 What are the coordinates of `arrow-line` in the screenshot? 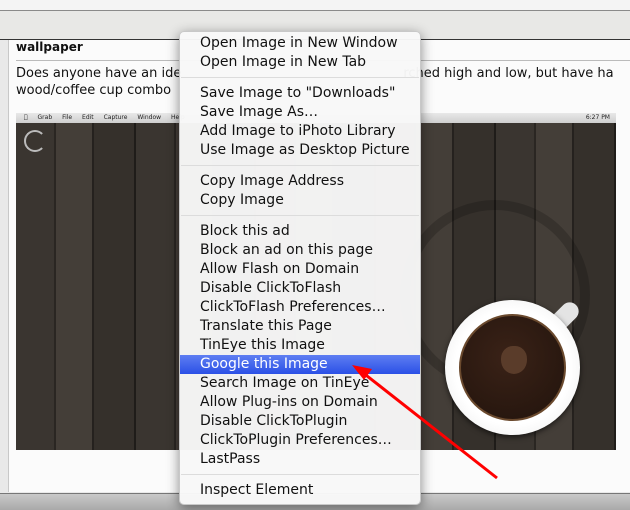 It's located at (429, 425).